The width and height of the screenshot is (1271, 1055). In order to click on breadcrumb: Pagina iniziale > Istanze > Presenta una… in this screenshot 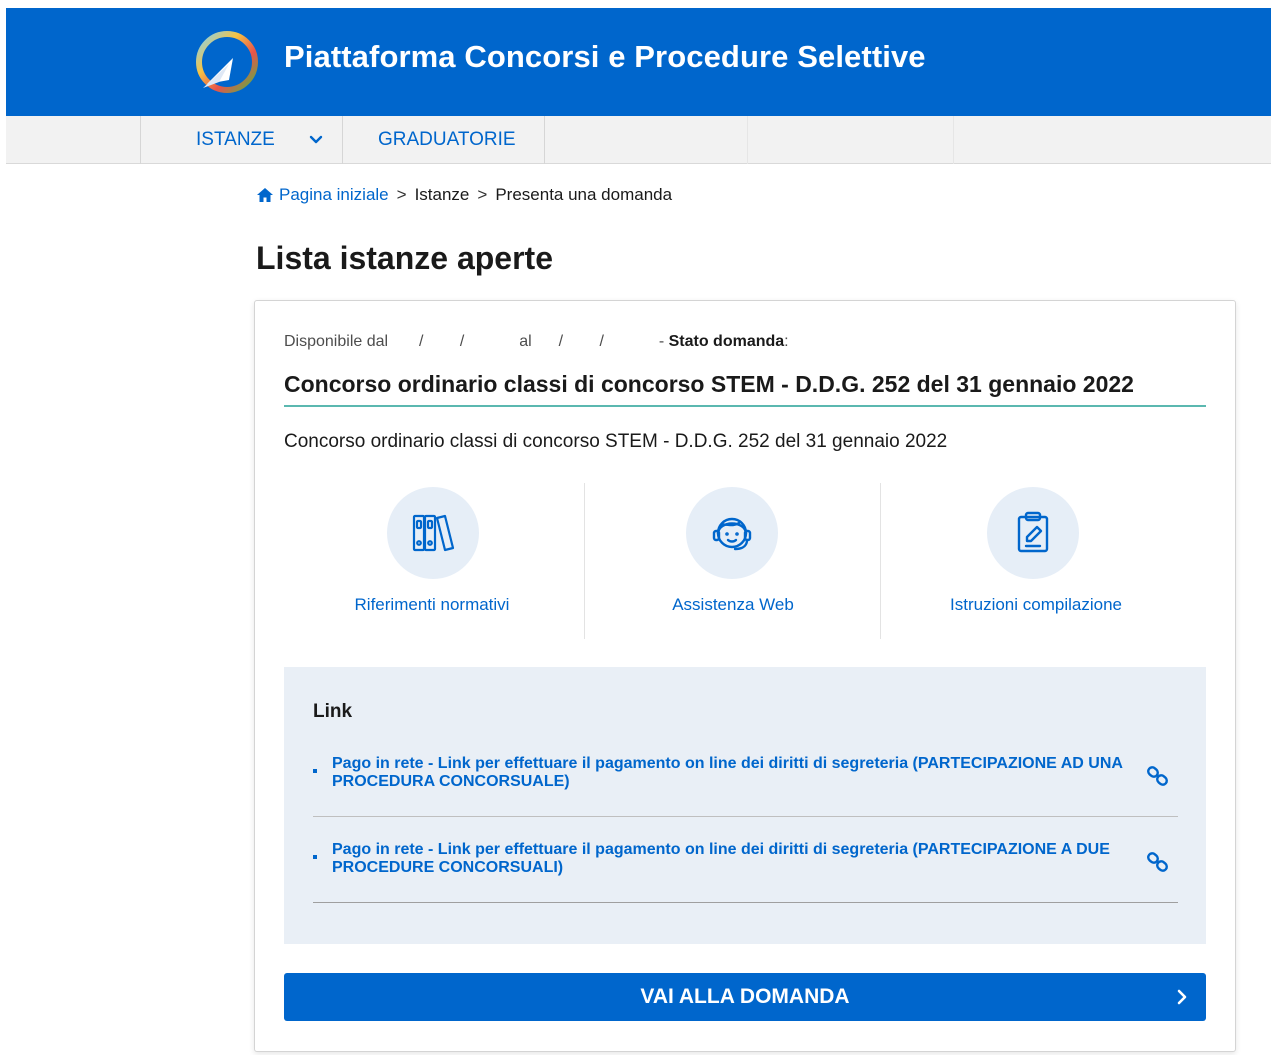, I will do `click(464, 195)`.